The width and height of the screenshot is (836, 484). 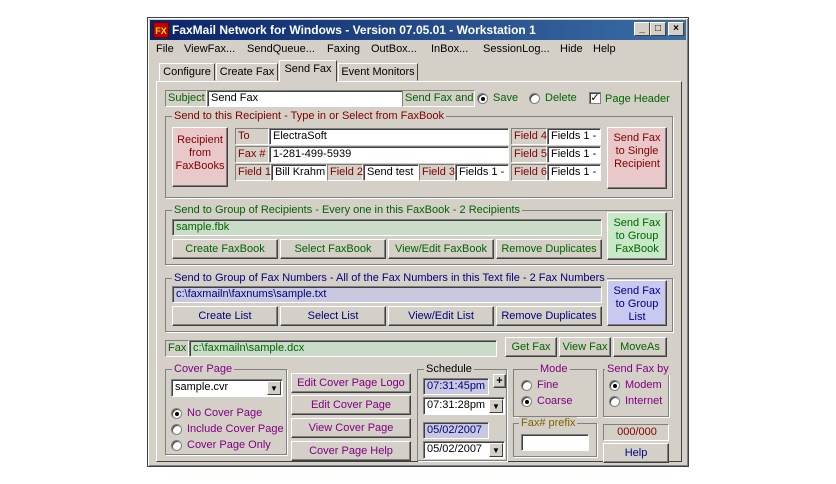 What do you see at coordinates (229, 445) in the screenshot?
I see `cover-page-only-label: Cover Page Only` at bounding box center [229, 445].